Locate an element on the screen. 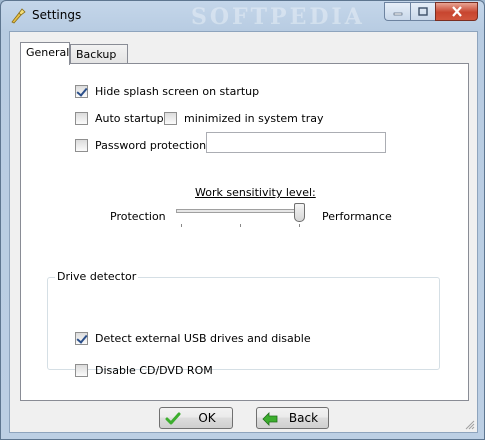 Image resolution: width=485 pixels, height=440 pixels. password-protection-option: Password protection: is located at coordinates (142, 145).